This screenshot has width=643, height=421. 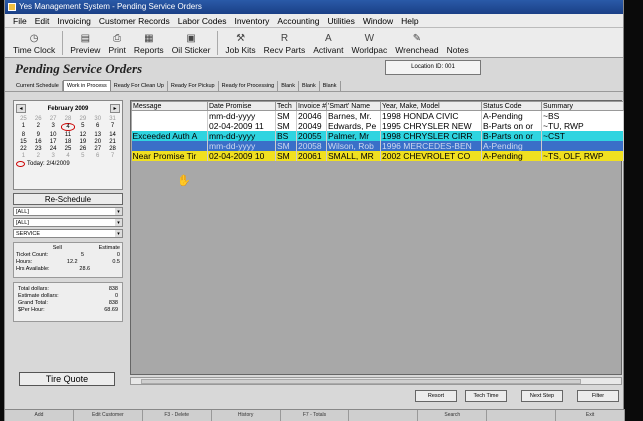 I want to click on next-month-button: ▸, so click(x=114, y=108).